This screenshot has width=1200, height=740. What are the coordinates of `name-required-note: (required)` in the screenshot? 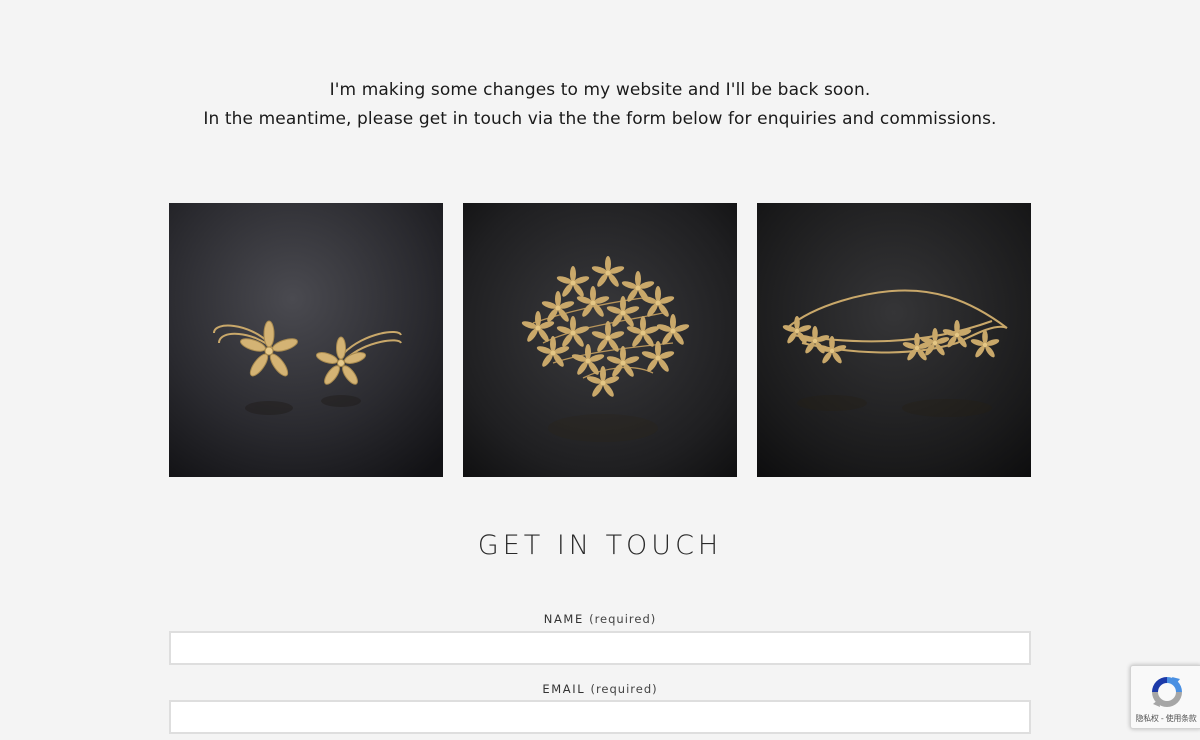 It's located at (623, 619).